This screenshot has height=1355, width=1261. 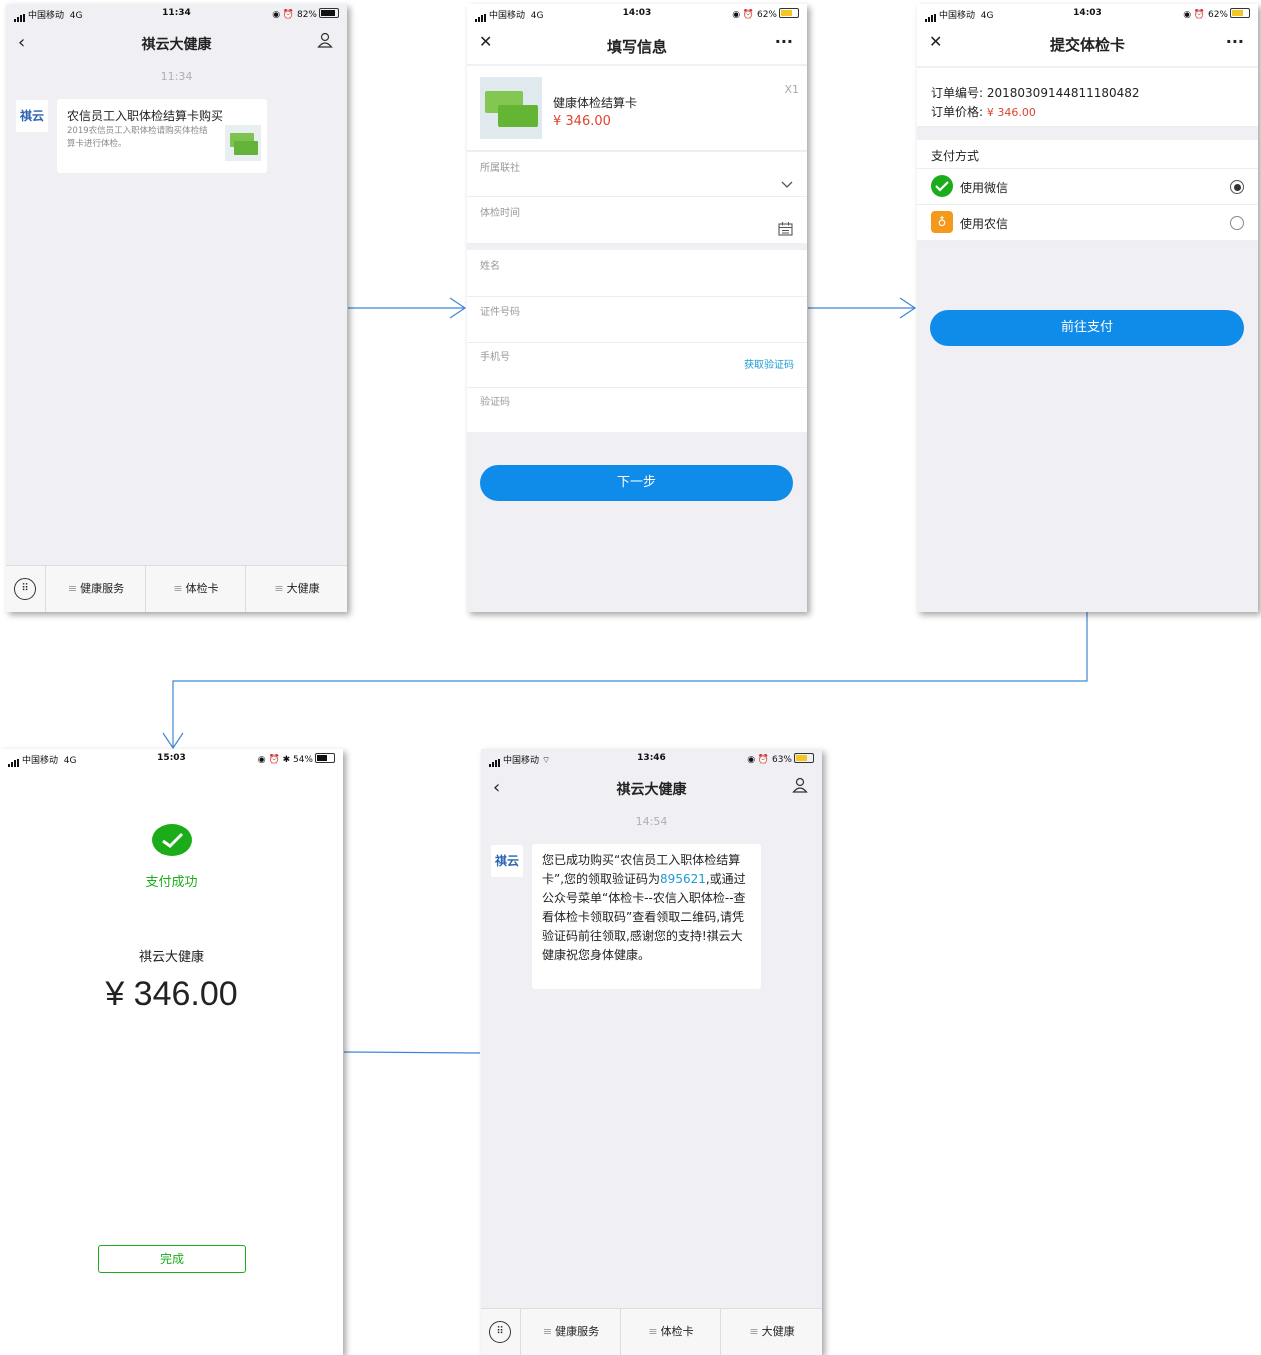 I want to click on calendar-icon, so click(x=785, y=230).